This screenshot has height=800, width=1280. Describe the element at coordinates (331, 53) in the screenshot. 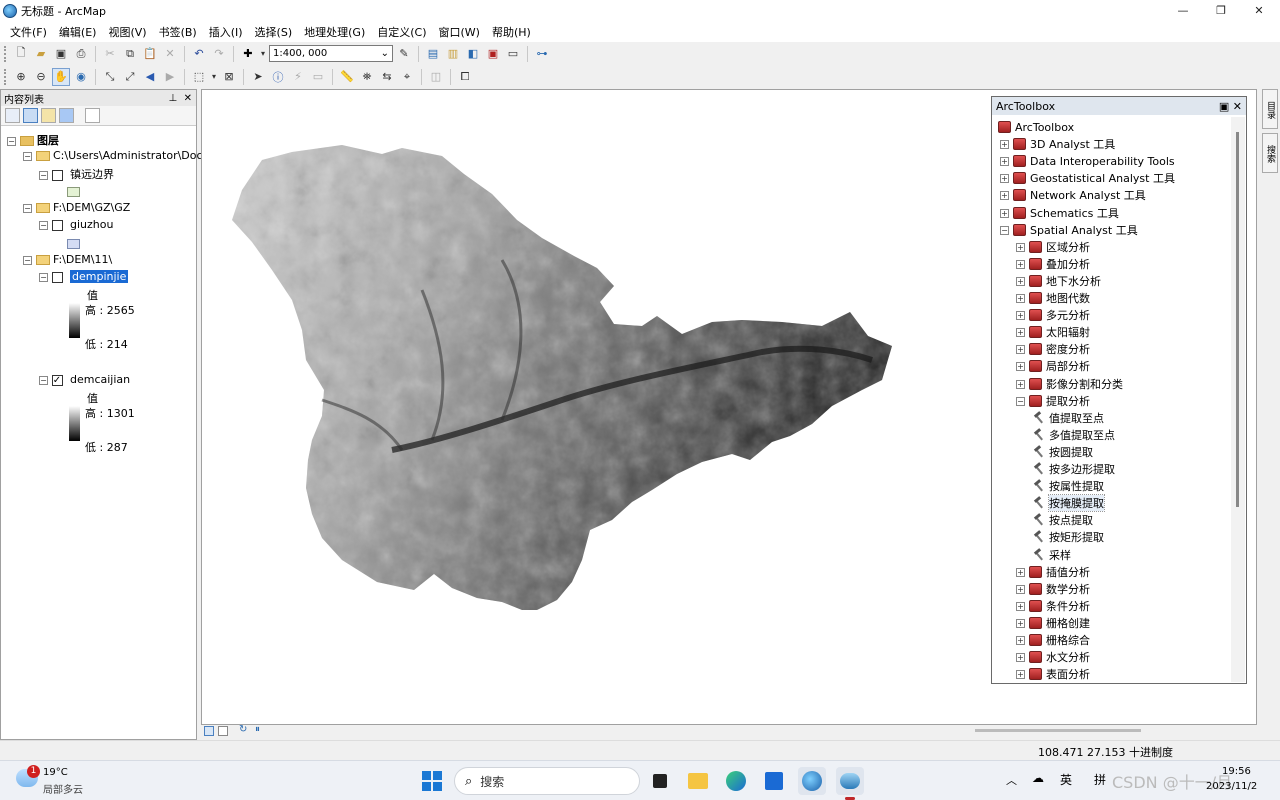

I see `map-scale-combobox: 1:400, 000 ⌄` at that location.